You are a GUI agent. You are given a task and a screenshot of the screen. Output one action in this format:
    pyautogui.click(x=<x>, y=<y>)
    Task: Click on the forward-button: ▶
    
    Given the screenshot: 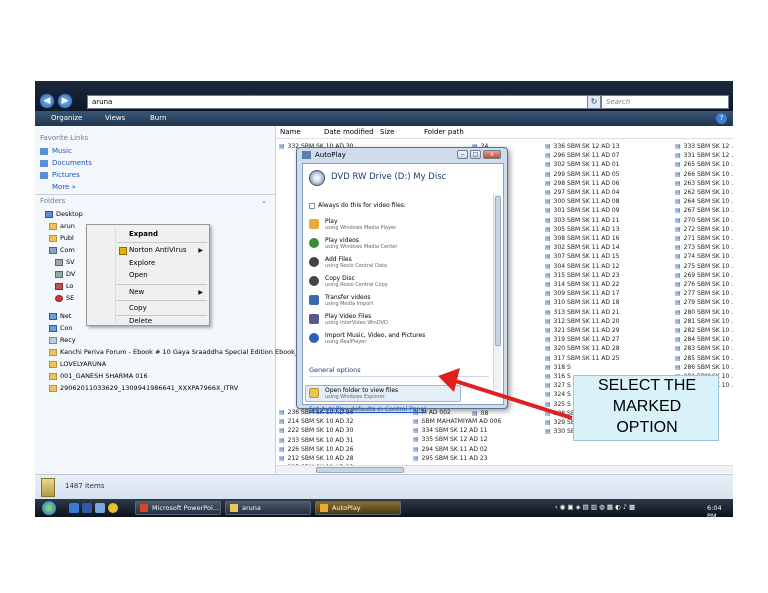 What is the action you would take?
    pyautogui.click(x=65, y=101)
    